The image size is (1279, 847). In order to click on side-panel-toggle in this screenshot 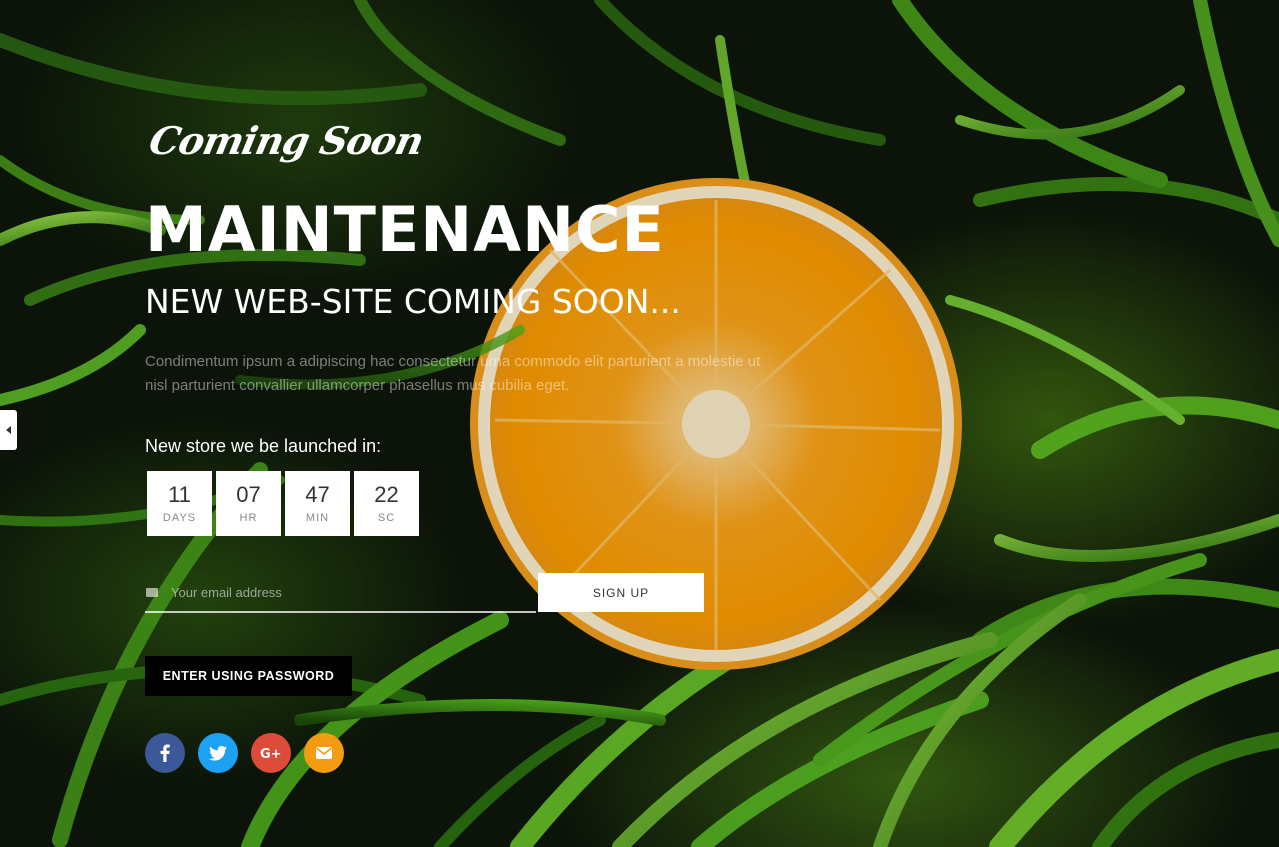, I will do `click(8, 430)`.